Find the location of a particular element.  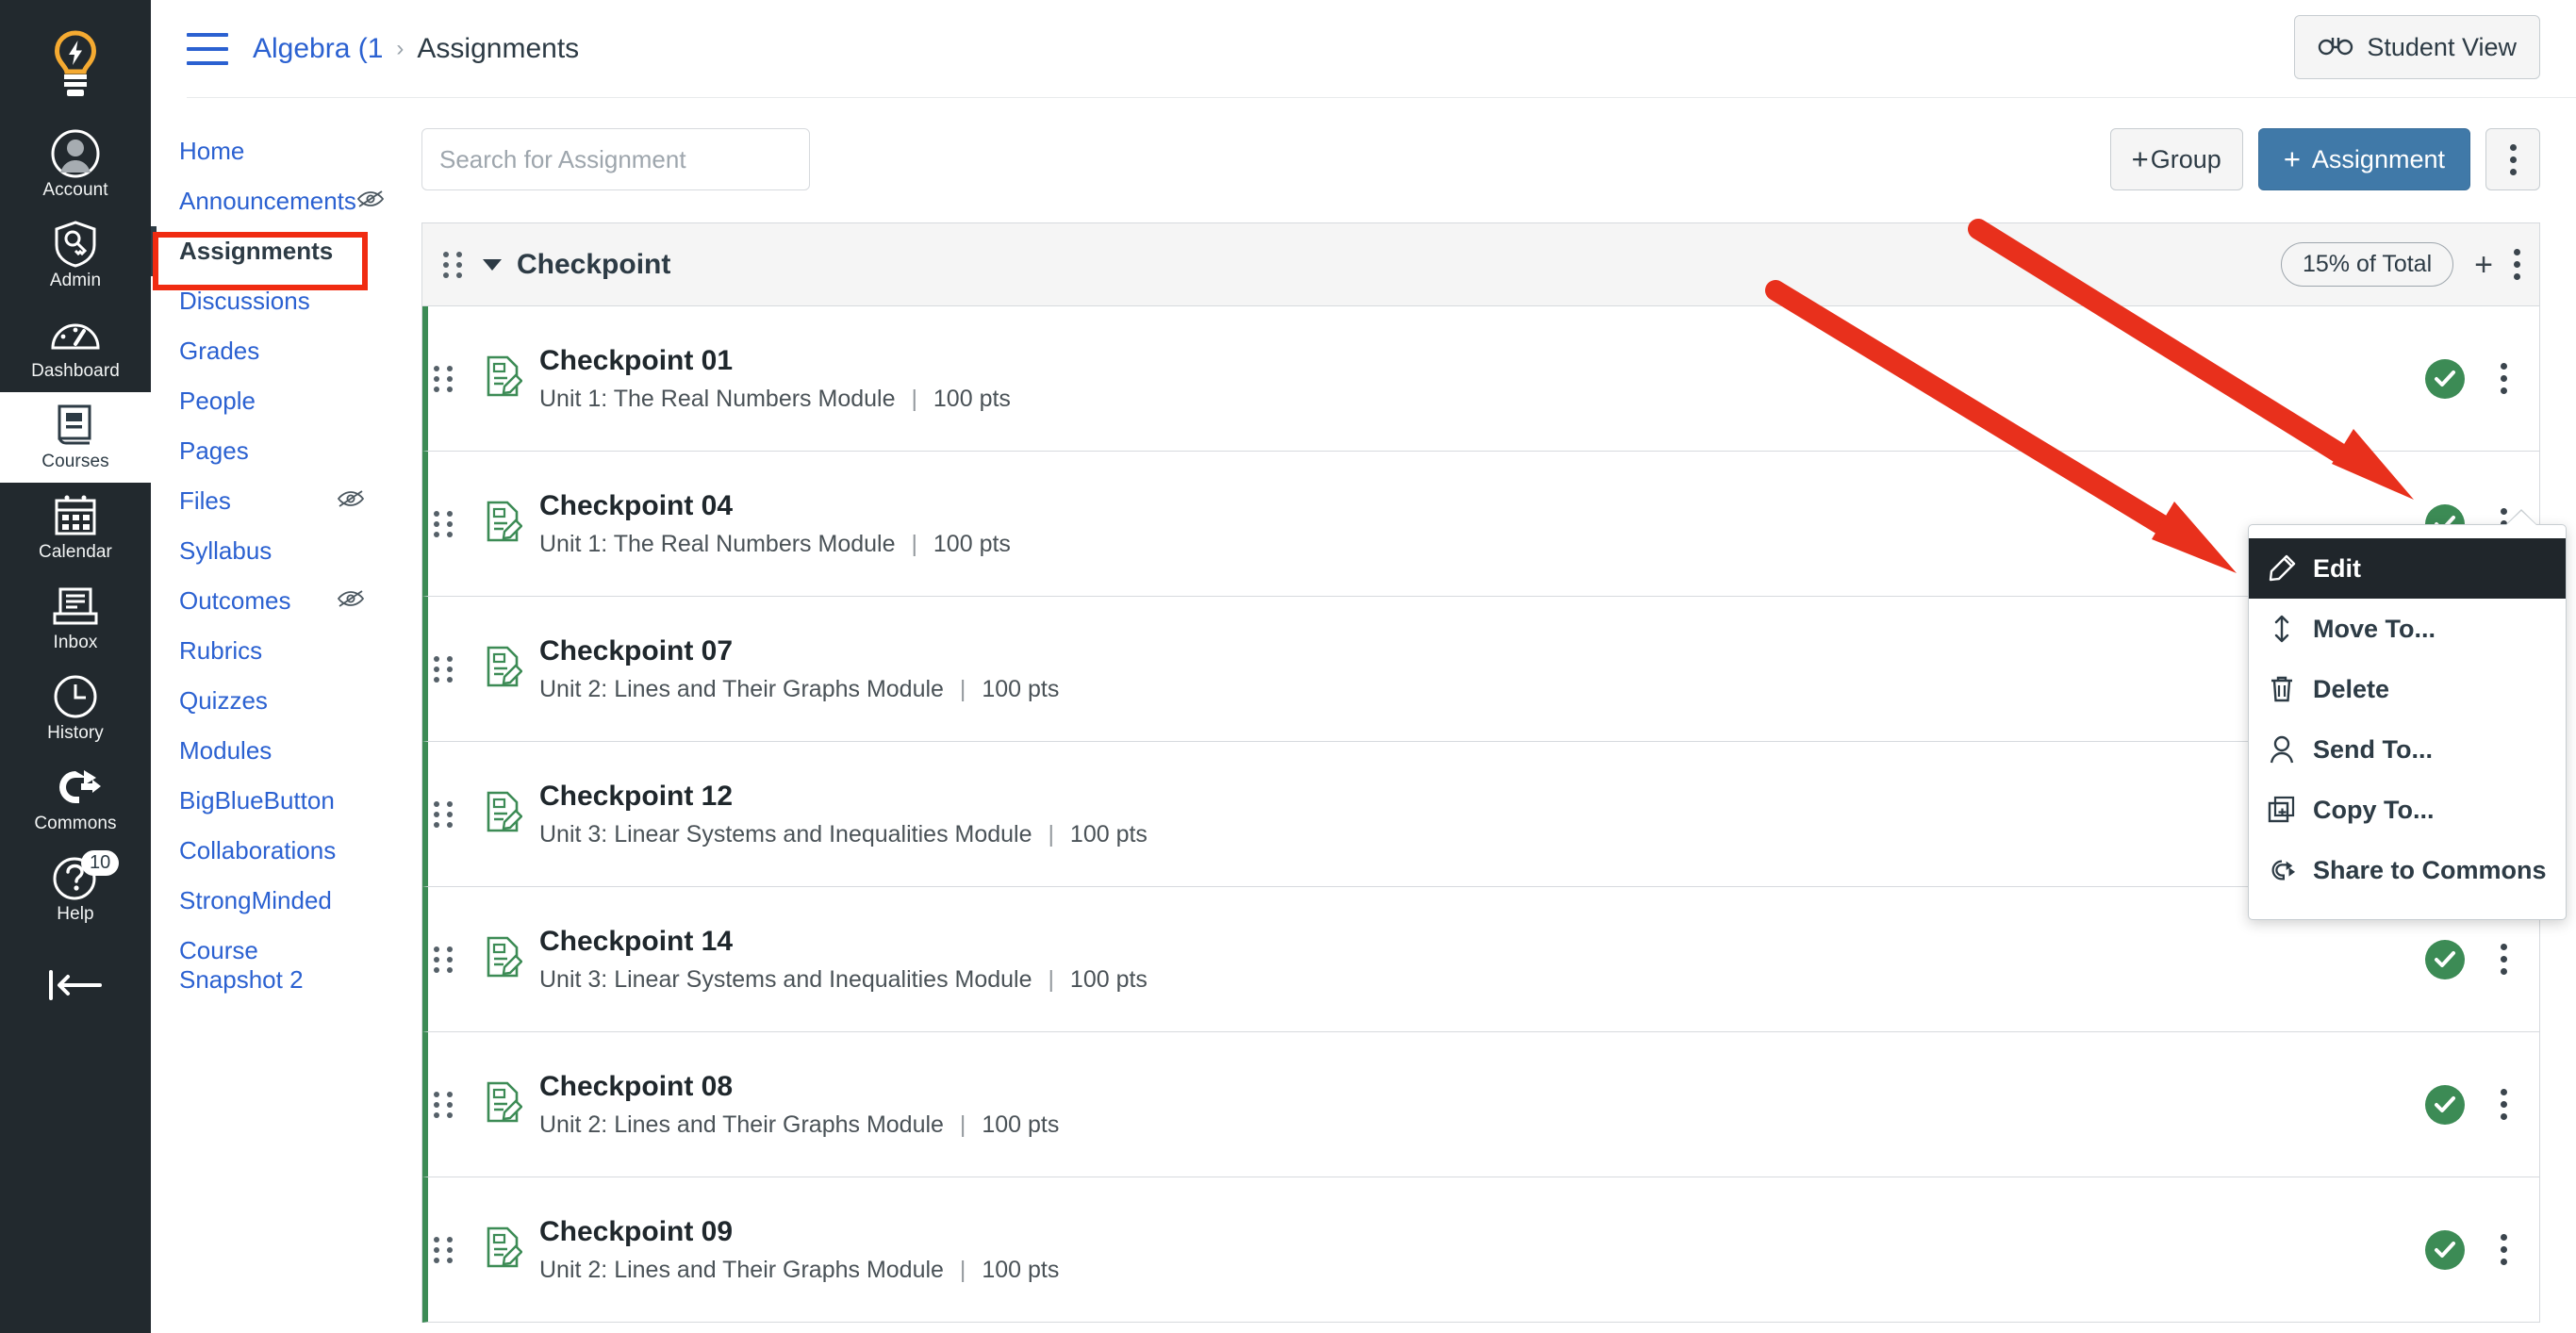

canvas-logo is located at coordinates (75, 65).